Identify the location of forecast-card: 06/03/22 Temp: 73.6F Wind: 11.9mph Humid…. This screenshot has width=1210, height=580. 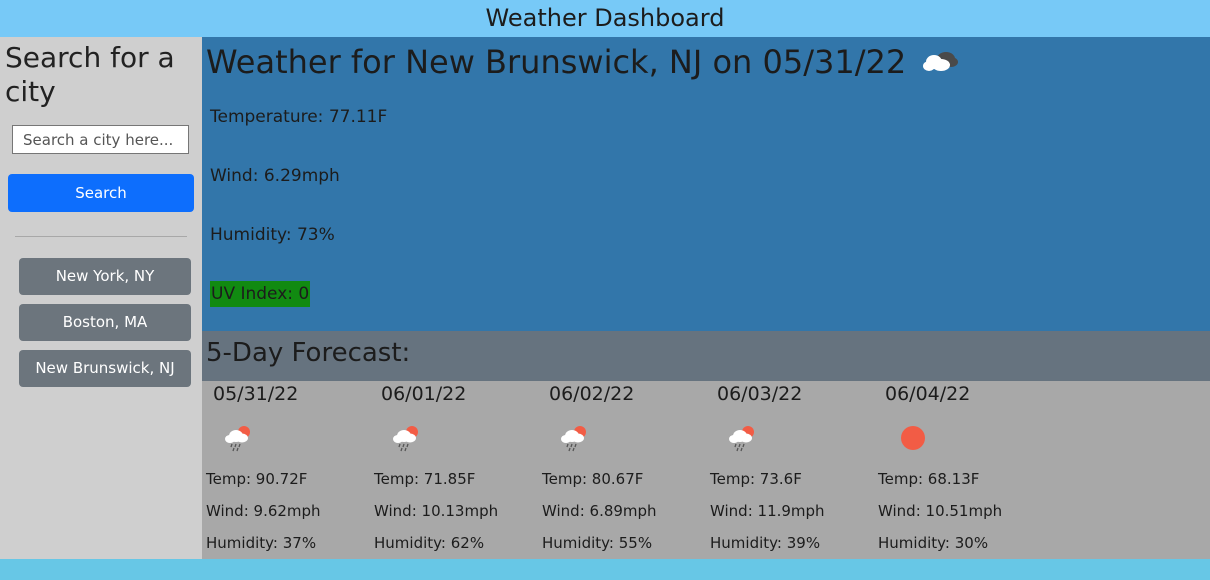
(790, 470).